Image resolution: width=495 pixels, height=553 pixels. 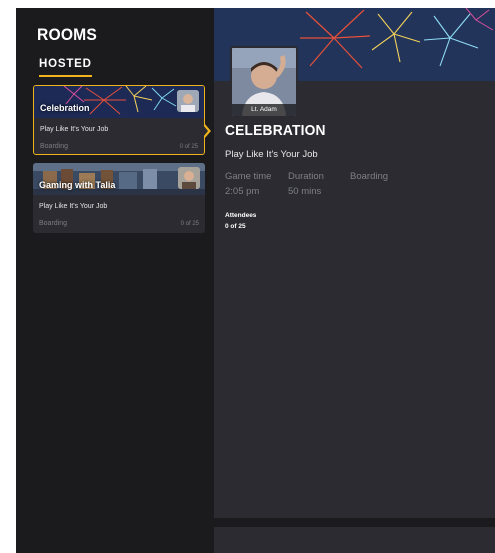 I want to click on status-label: Boarding, so click(x=369, y=176).